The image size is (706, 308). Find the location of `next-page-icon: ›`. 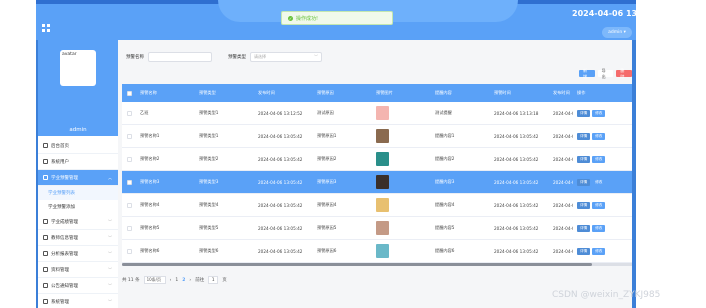

next-page-icon: › is located at coordinates (190, 280).